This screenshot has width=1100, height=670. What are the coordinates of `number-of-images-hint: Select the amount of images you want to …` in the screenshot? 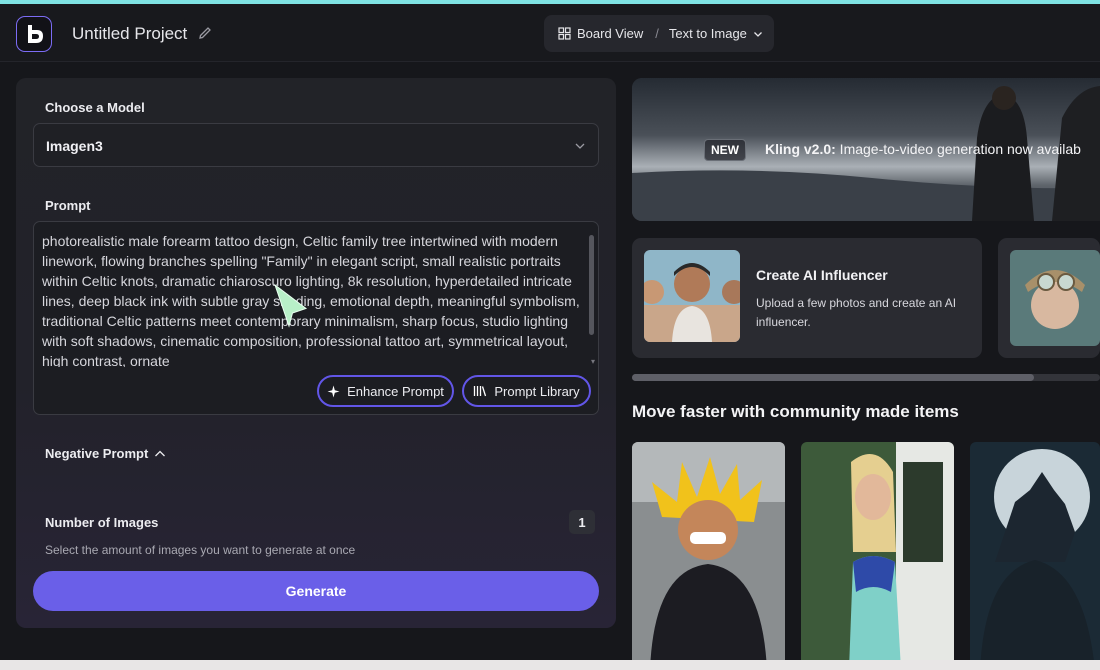 It's located at (200, 550).